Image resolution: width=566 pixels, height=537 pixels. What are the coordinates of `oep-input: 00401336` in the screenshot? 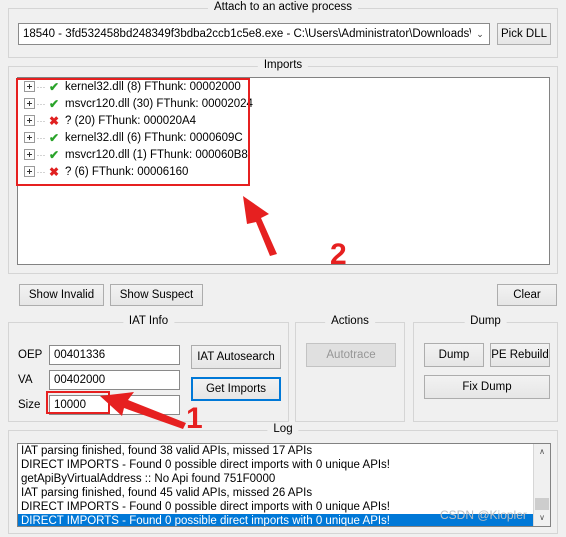 It's located at (114, 355).